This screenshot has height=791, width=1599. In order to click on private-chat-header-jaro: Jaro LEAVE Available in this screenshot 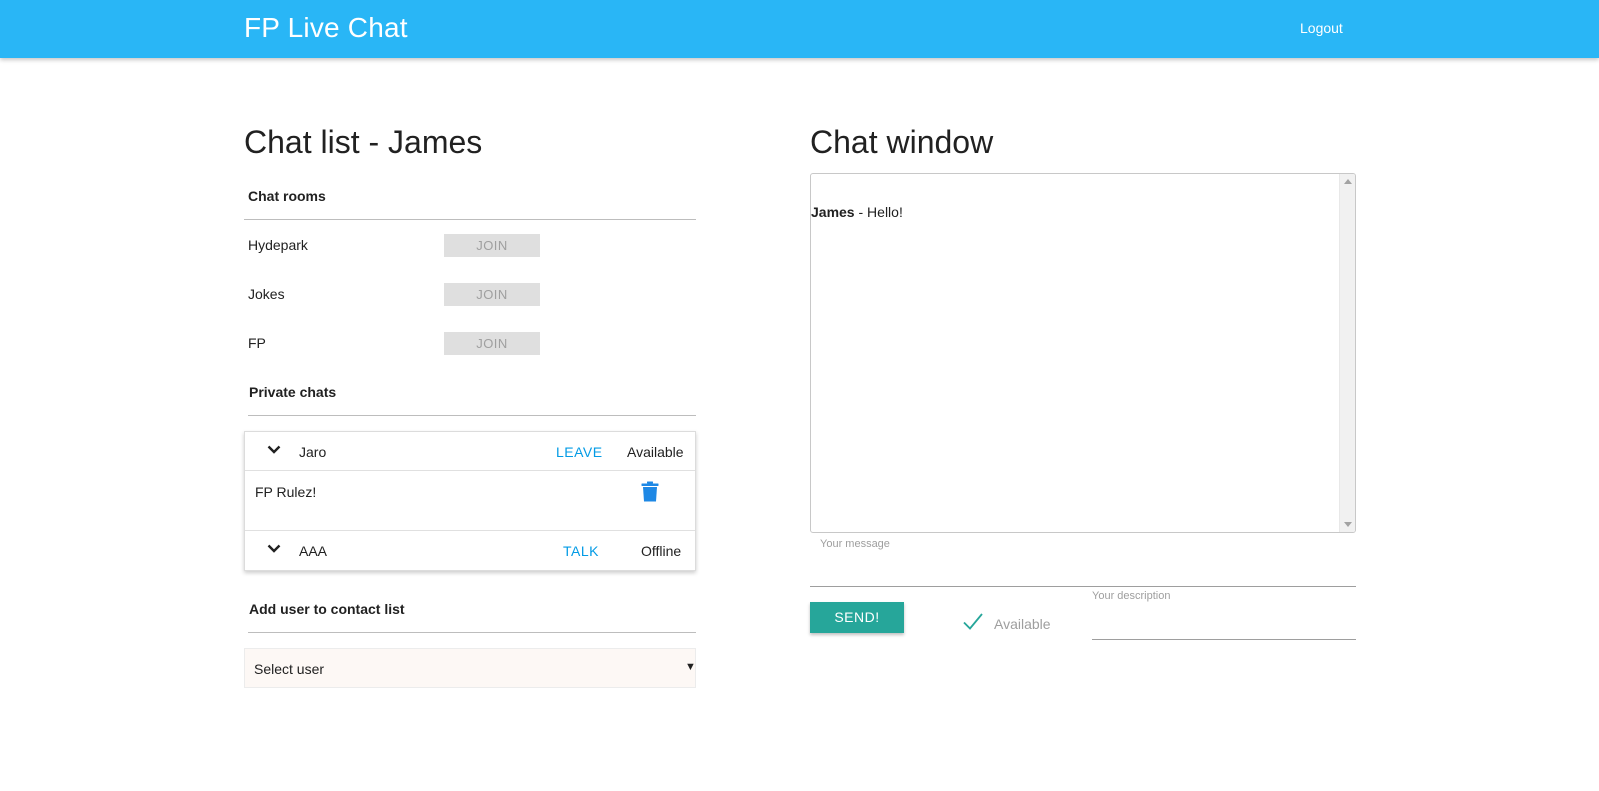, I will do `click(470, 451)`.